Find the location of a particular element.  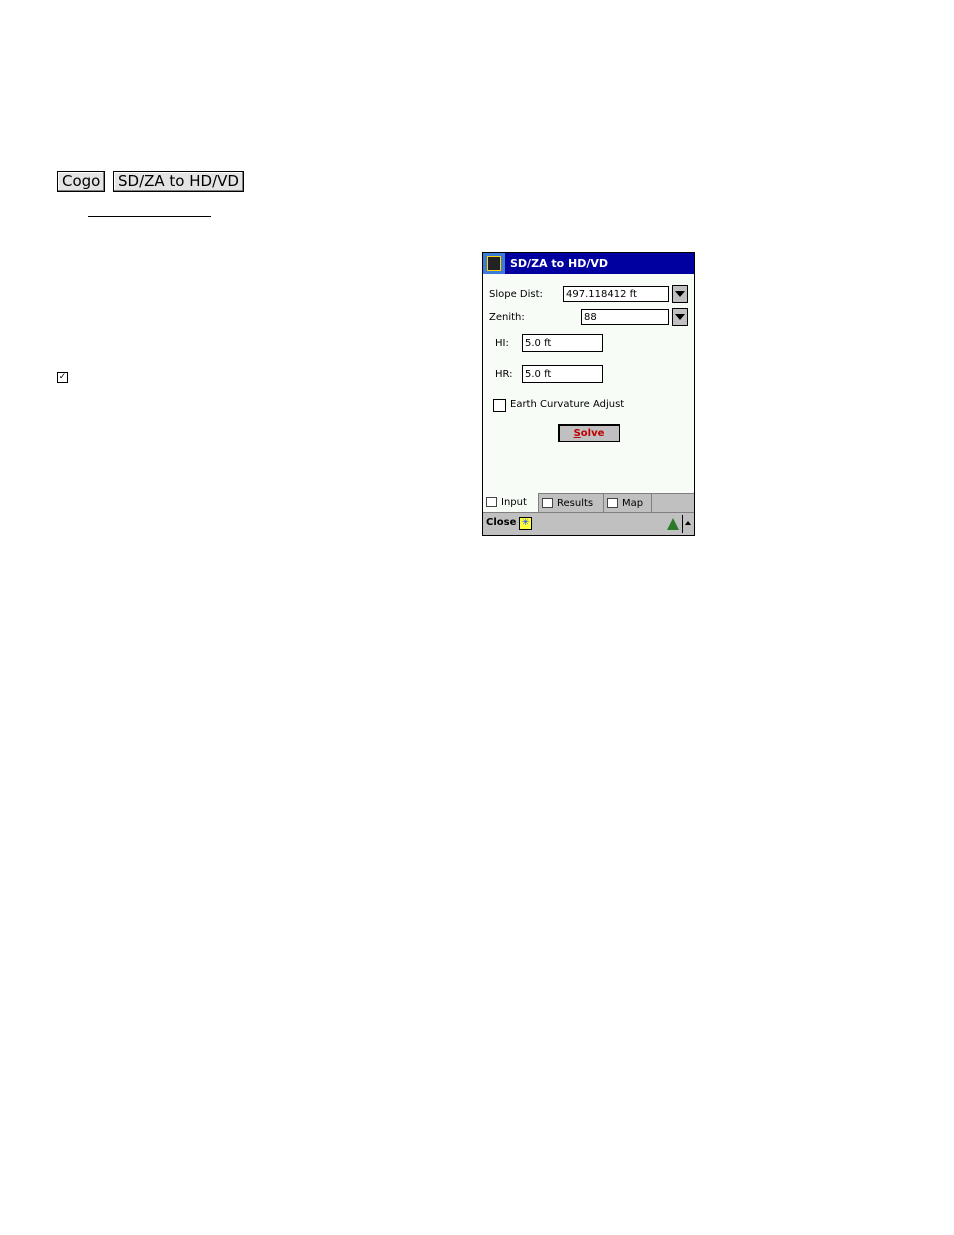

title-bar: SD/ZA to HD/VD is located at coordinates (588, 263).